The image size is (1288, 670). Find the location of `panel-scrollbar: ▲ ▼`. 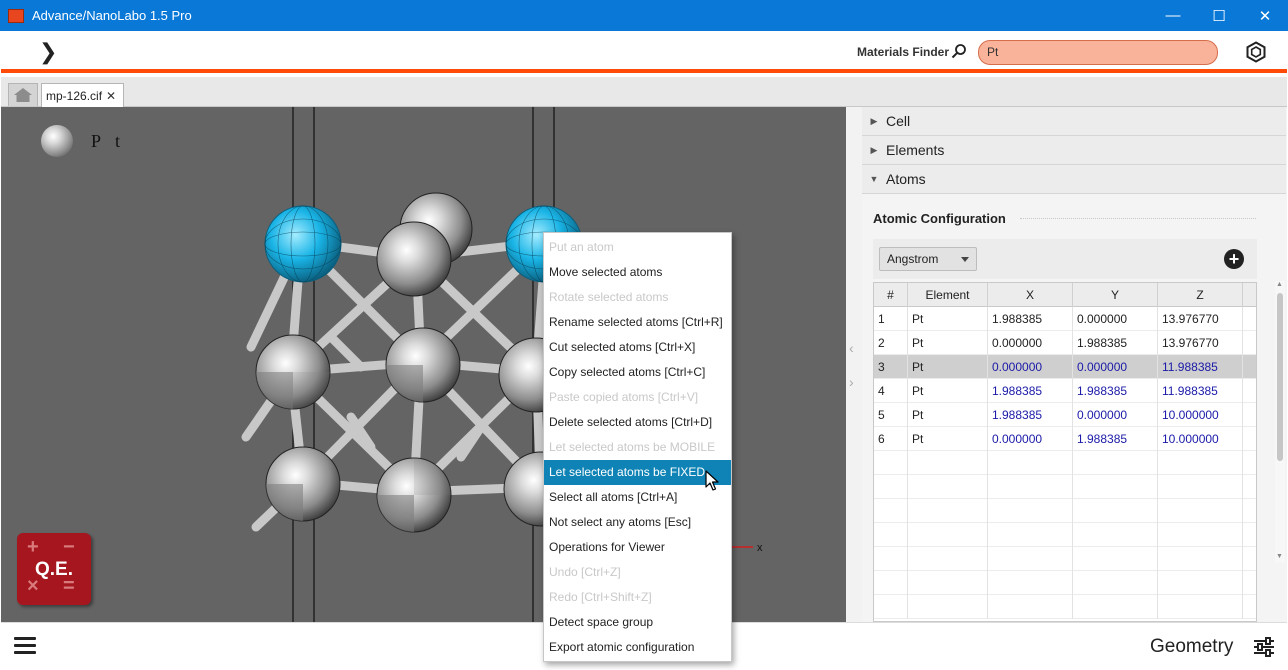

panel-scrollbar: ▲ ▼ is located at coordinates (1280, 422).